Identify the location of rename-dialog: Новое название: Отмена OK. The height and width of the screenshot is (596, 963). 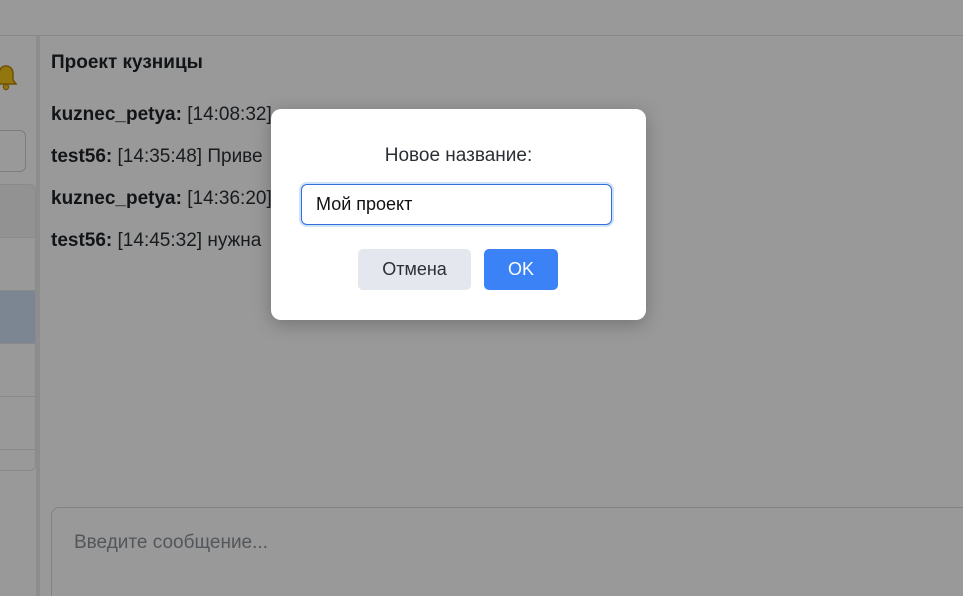
(458, 214).